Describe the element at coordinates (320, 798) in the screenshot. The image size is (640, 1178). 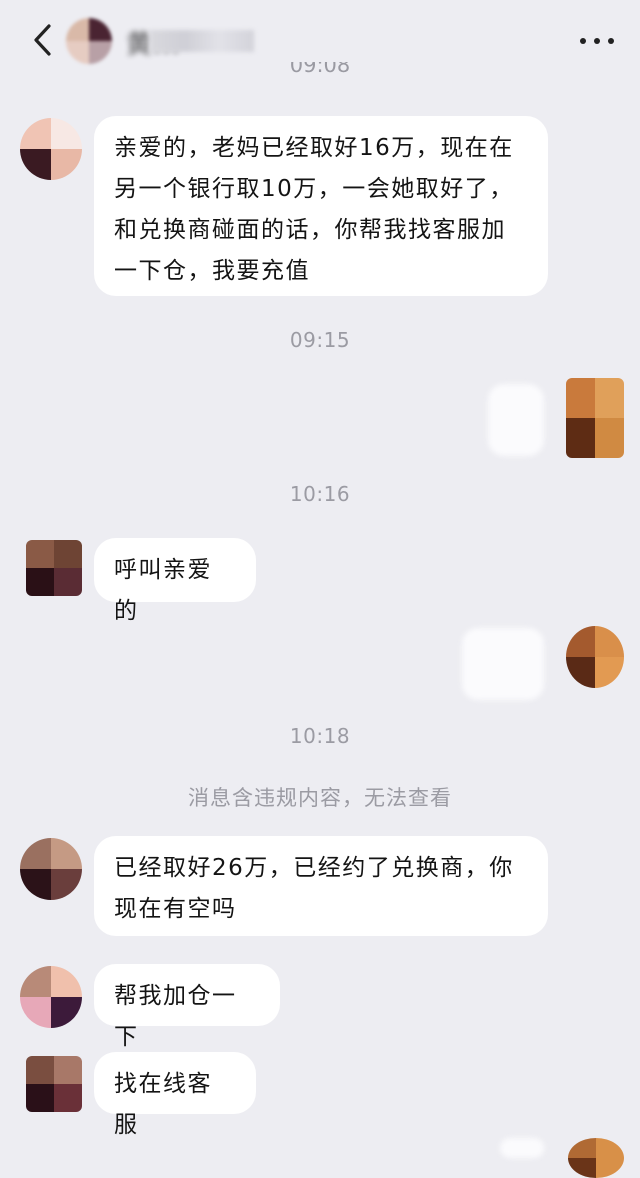
I see `system-notice: 消息含违规内容，无法查看` at that location.